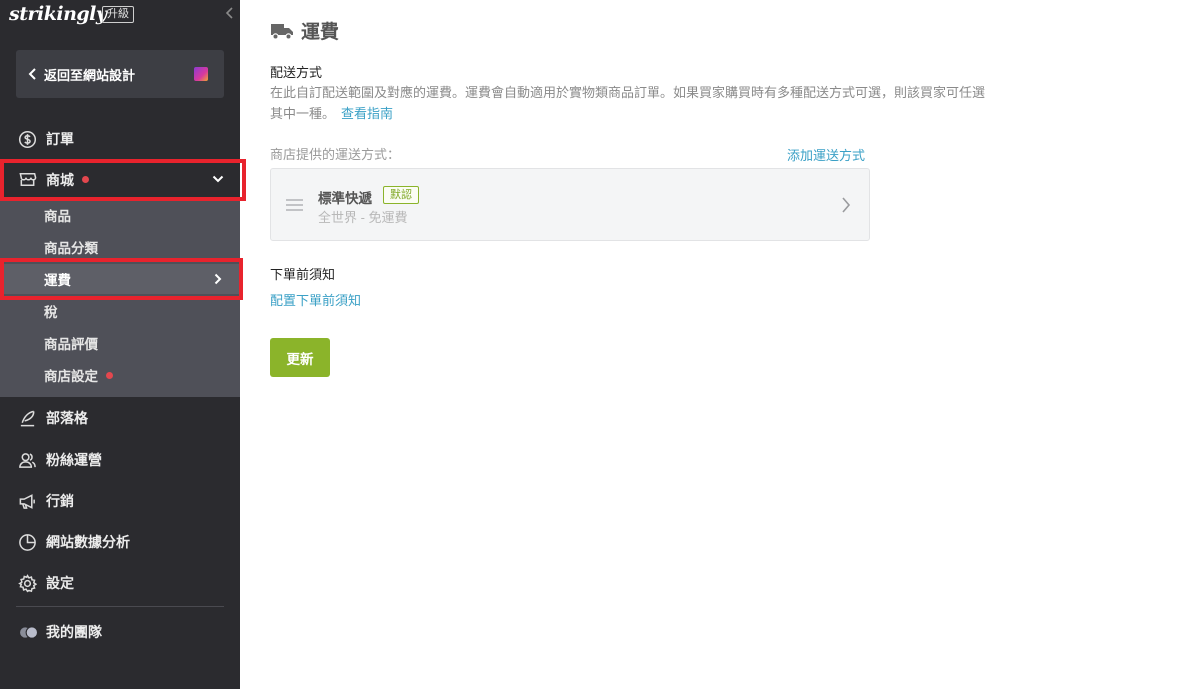  I want to click on sidebar-item-team: 我的團隊, so click(120, 632).